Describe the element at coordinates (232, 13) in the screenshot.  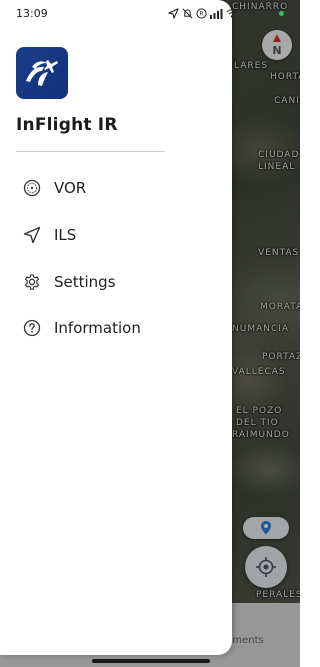
I see `wifi-icon` at that location.